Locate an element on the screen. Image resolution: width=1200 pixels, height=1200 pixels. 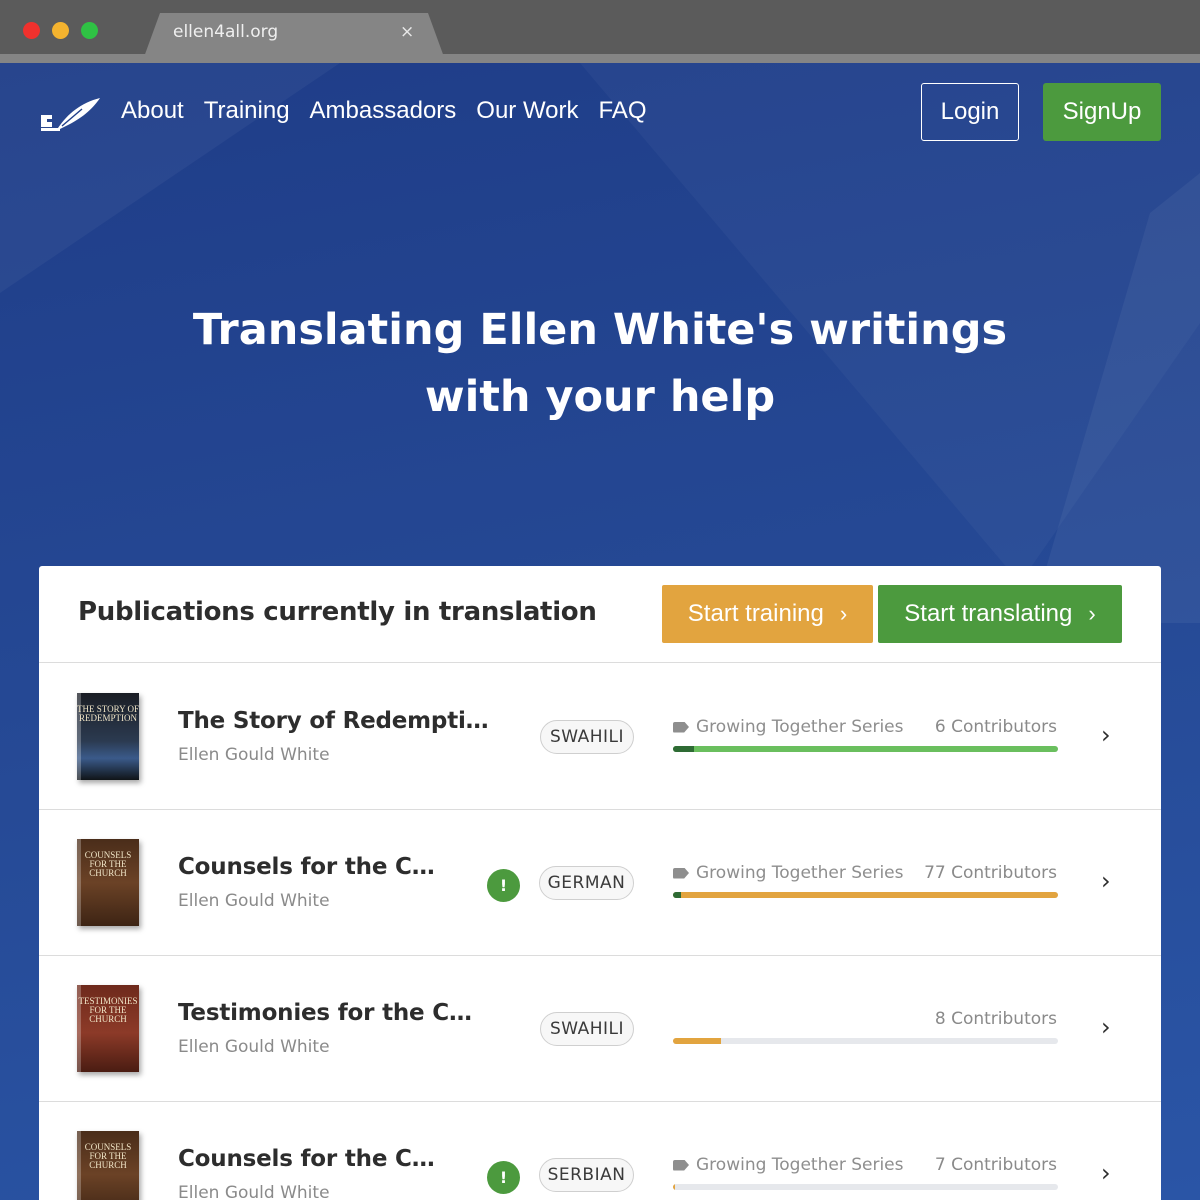
book-cover-text: Testimonies for the Church is located at coordinates (108, 1010).